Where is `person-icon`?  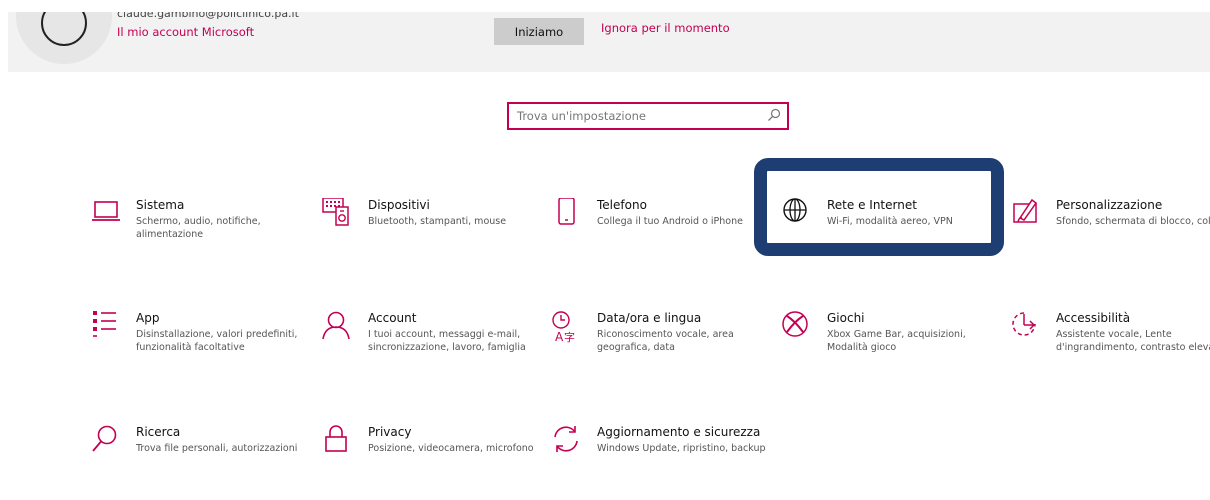 person-icon is located at coordinates (339, 328).